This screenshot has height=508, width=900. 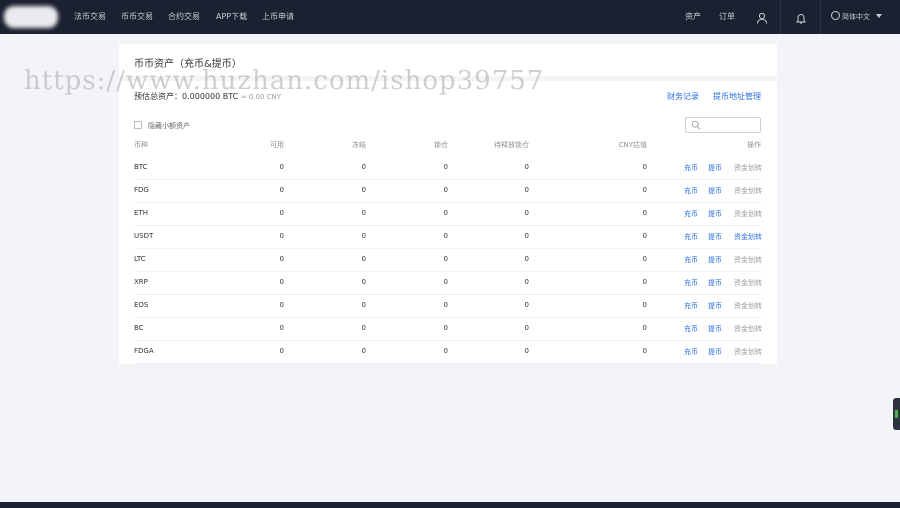 I want to click on table-row: FDG 0 0 0 0 0 充币 提币 资金划转, so click(x=448, y=191).